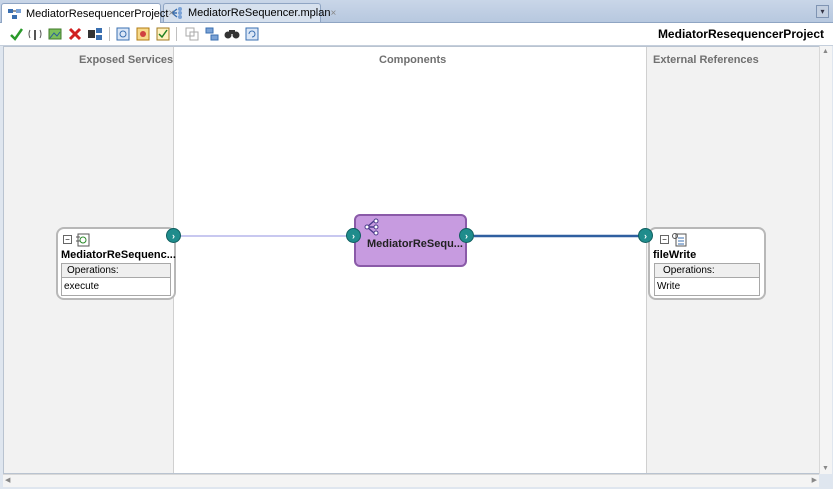 The width and height of the screenshot is (833, 489). What do you see at coordinates (97, 13) in the screenshot?
I see `tab-label: MediatorResequencerProject` at bounding box center [97, 13].